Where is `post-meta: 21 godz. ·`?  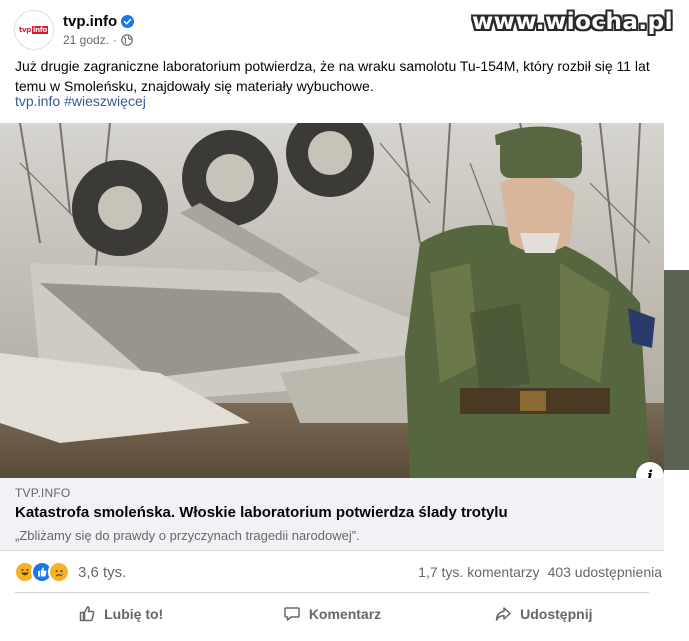 post-meta: 21 godz. · is located at coordinates (98, 40).